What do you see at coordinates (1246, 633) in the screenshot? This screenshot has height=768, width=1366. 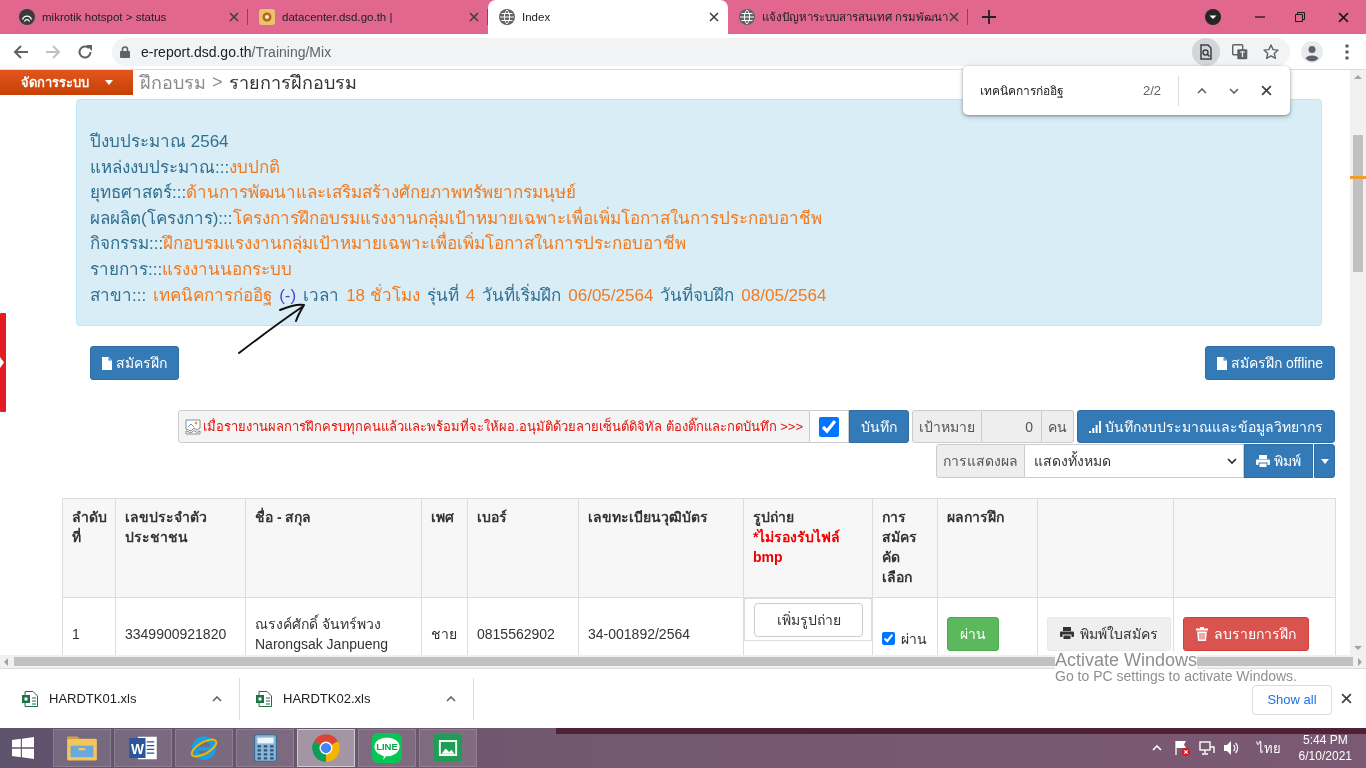 I see `delete-button: ลบรายการฝึก` at bounding box center [1246, 633].